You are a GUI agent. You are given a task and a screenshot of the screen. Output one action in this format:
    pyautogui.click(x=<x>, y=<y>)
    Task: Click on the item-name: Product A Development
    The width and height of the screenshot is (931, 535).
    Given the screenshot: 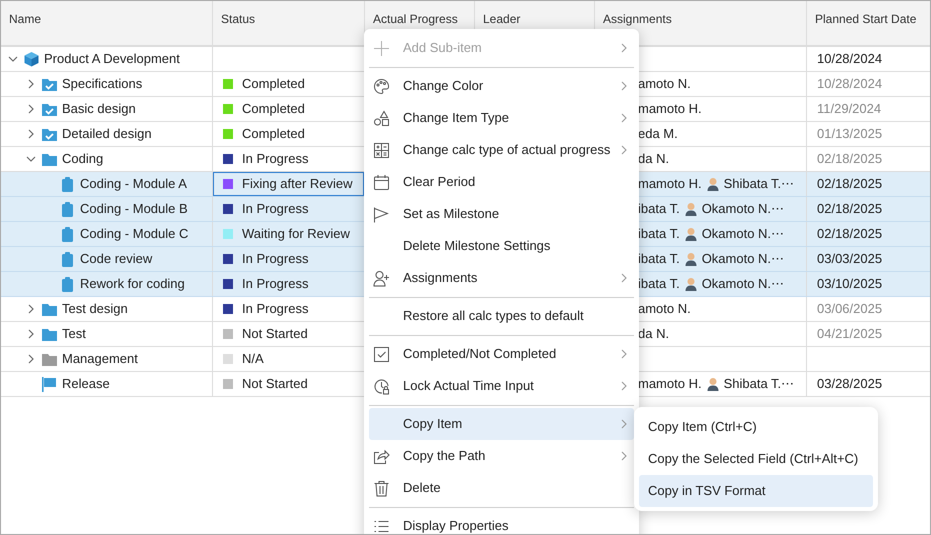 What is the action you would take?
    pyautogui.click(x=112, y=59)
    